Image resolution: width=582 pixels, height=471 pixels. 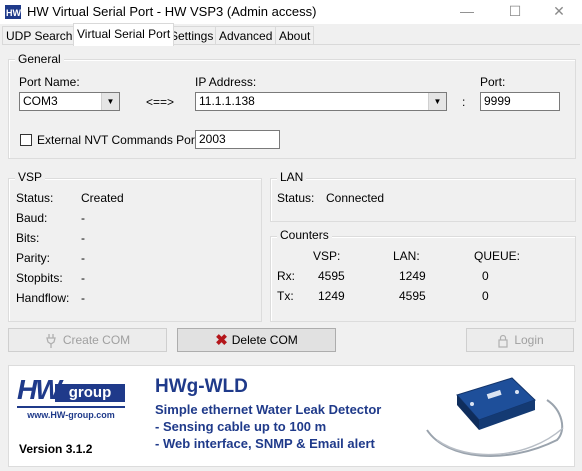 What do you see at coordinates (264, 340) in the screenshot?
I see `delete-com-label: Delete COM` at bounding box center [264, 340].